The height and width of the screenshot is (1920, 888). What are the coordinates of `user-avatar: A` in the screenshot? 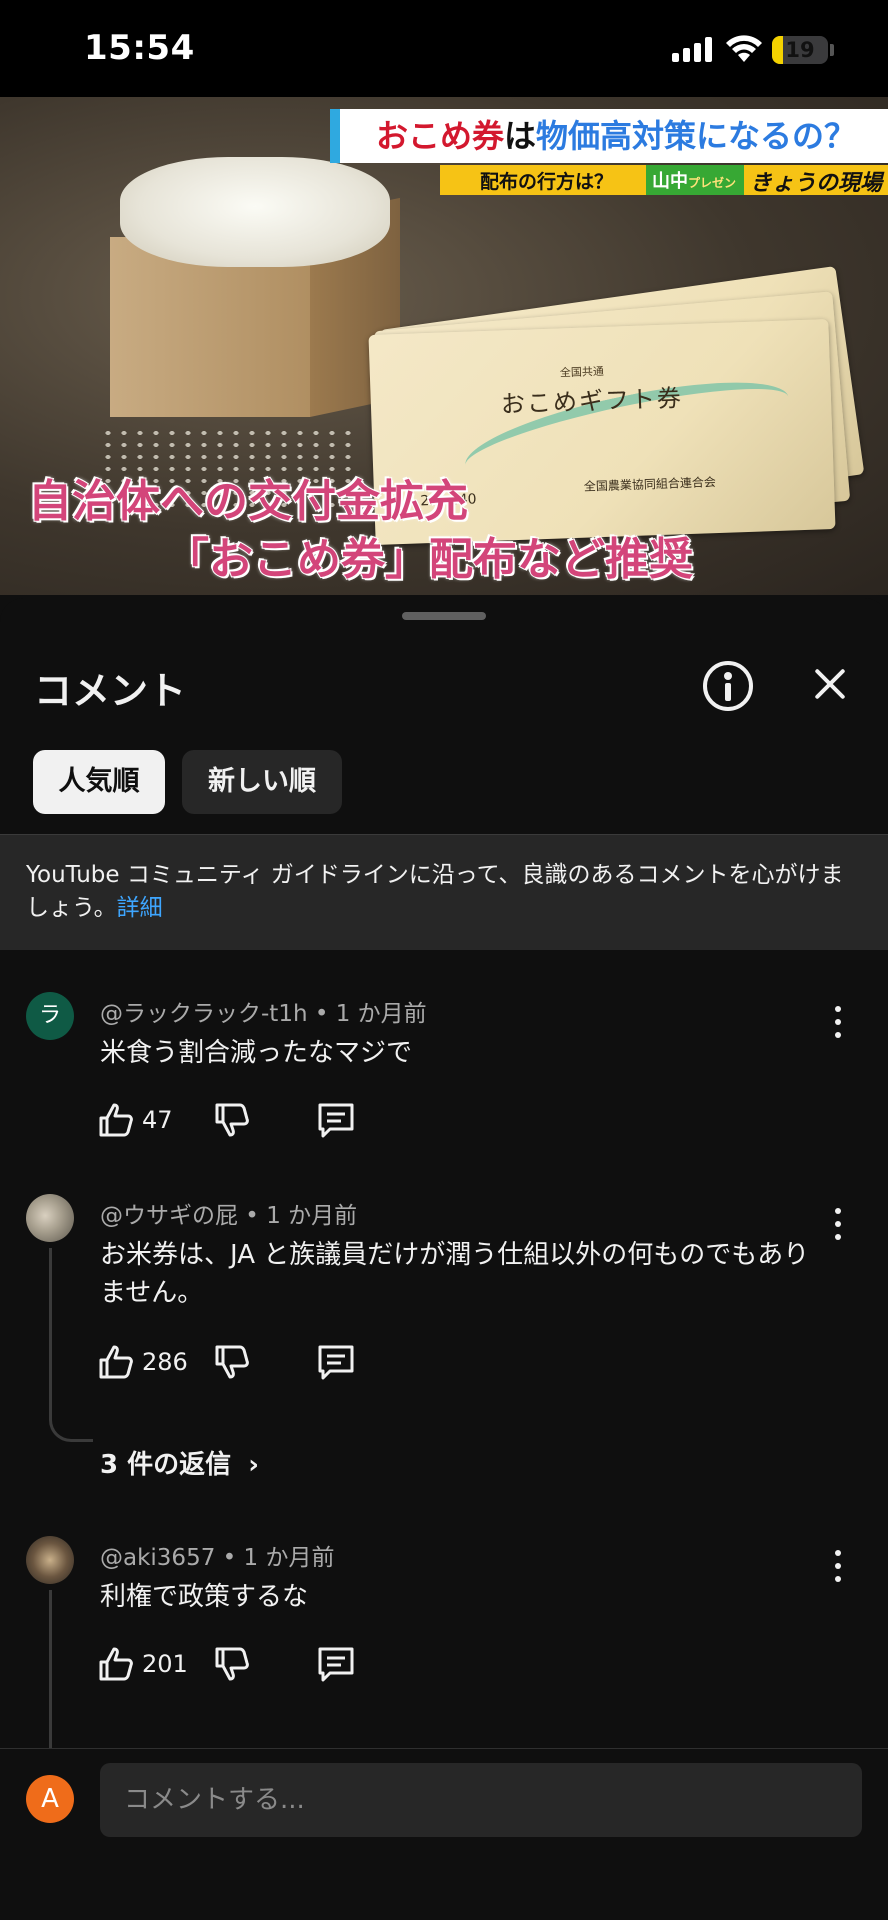 It's located at (50, 1799).